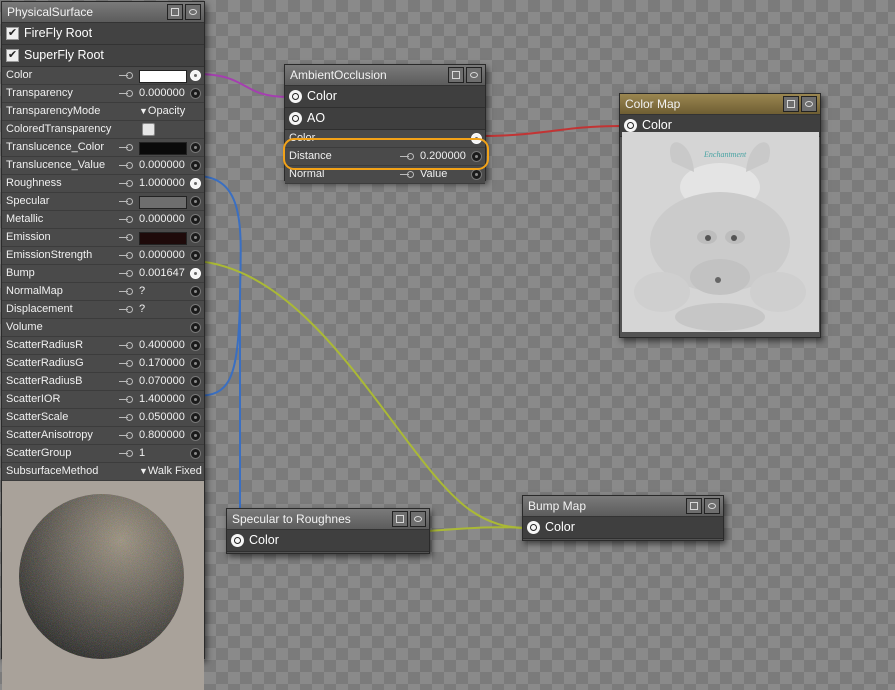 The image size is (895, 690). I want to click on prop-value: 0.050000, so click(162, 417).